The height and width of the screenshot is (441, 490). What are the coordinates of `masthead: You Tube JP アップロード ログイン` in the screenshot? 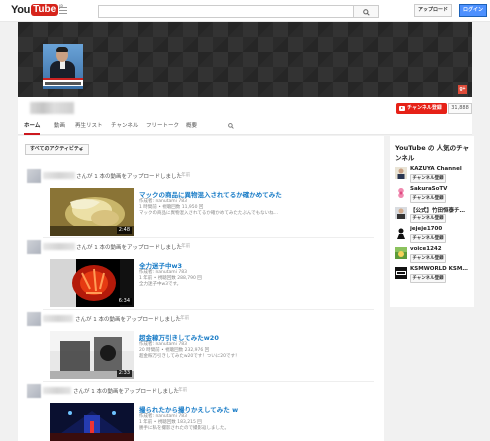 It's located at (245, 11).